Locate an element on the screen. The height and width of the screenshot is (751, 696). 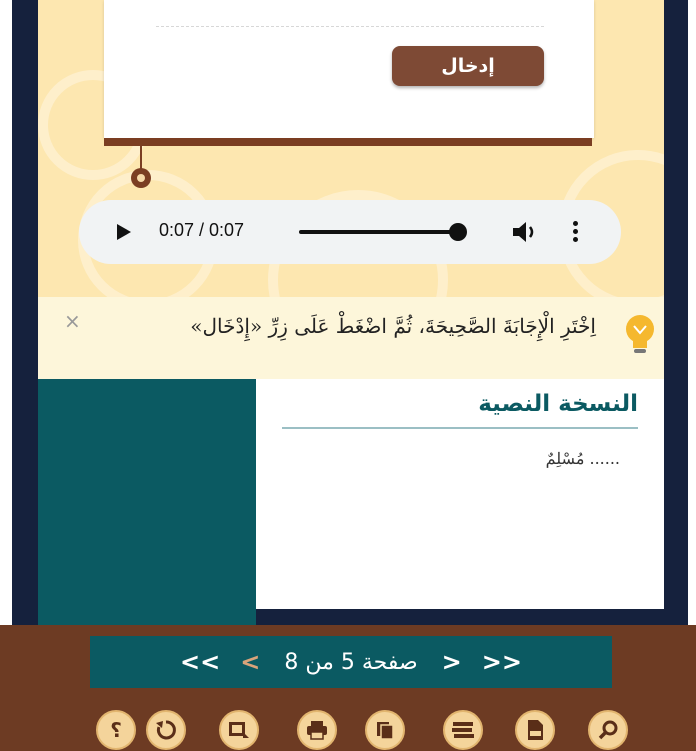
side-panel is located at coordinates (147, 502).